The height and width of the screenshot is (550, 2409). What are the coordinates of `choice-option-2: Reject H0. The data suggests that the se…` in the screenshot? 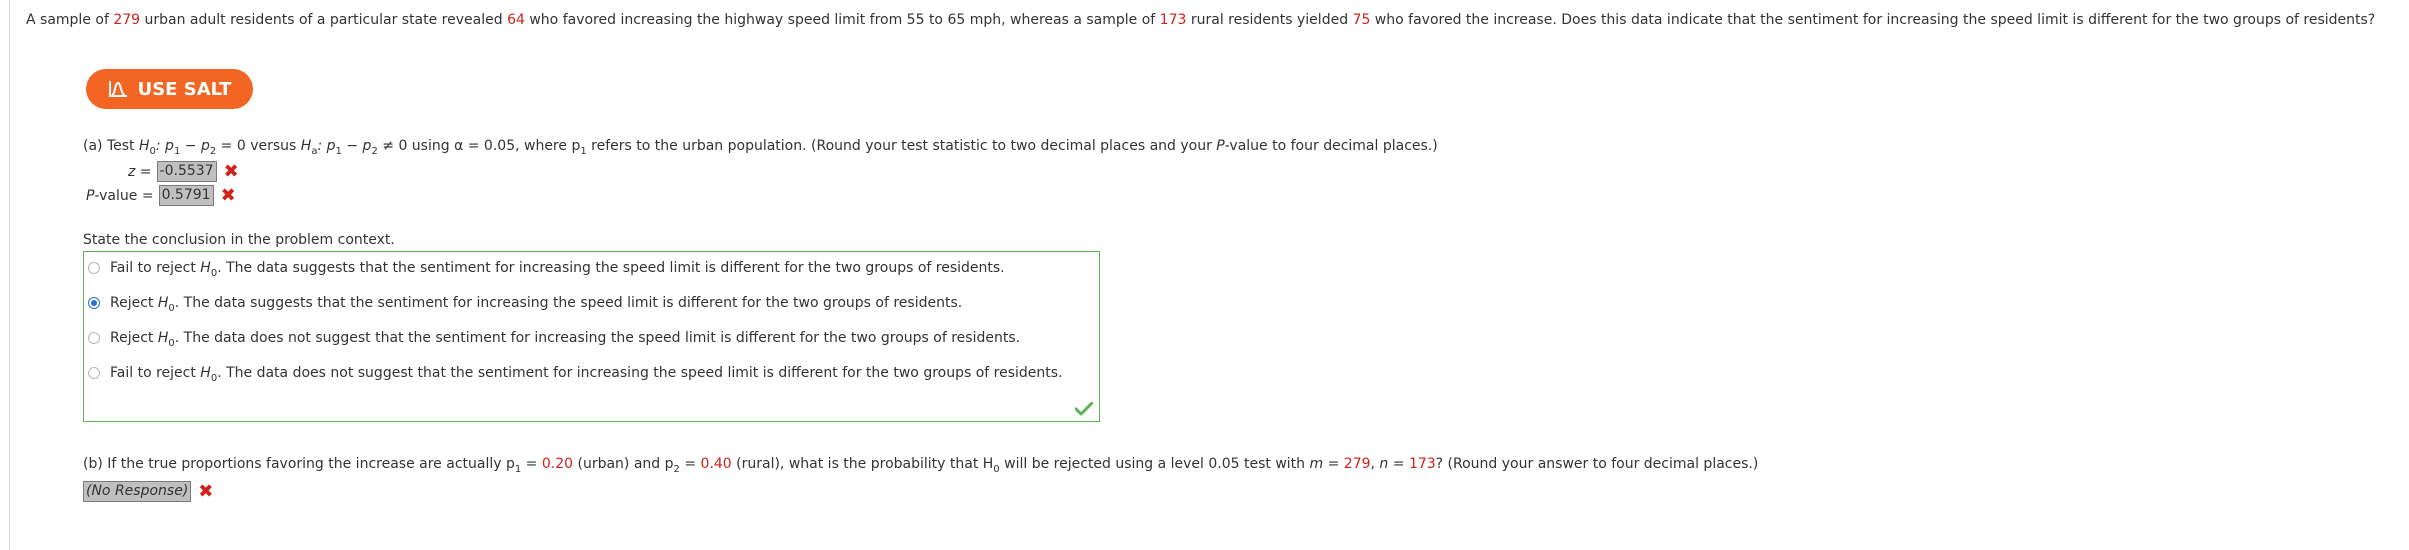 It's located at (525, 303).